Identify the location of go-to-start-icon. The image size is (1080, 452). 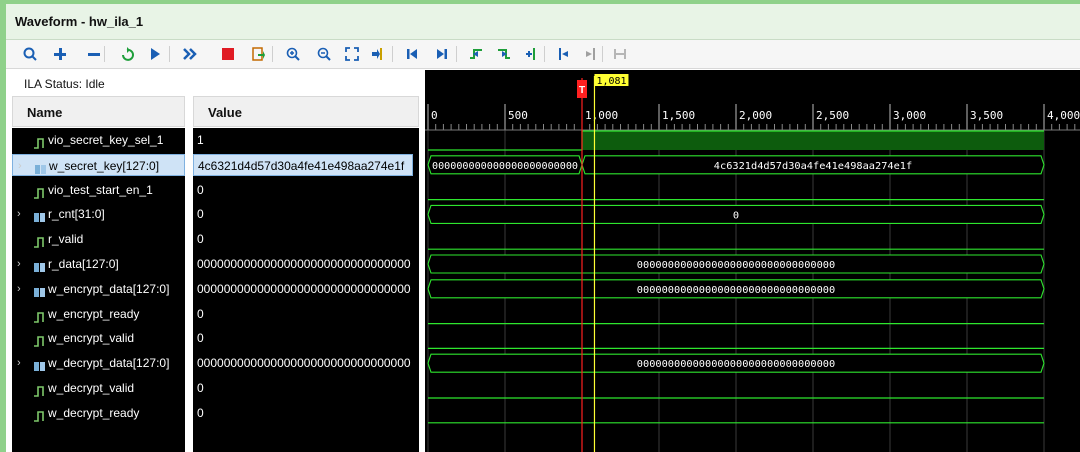
(412, 54).